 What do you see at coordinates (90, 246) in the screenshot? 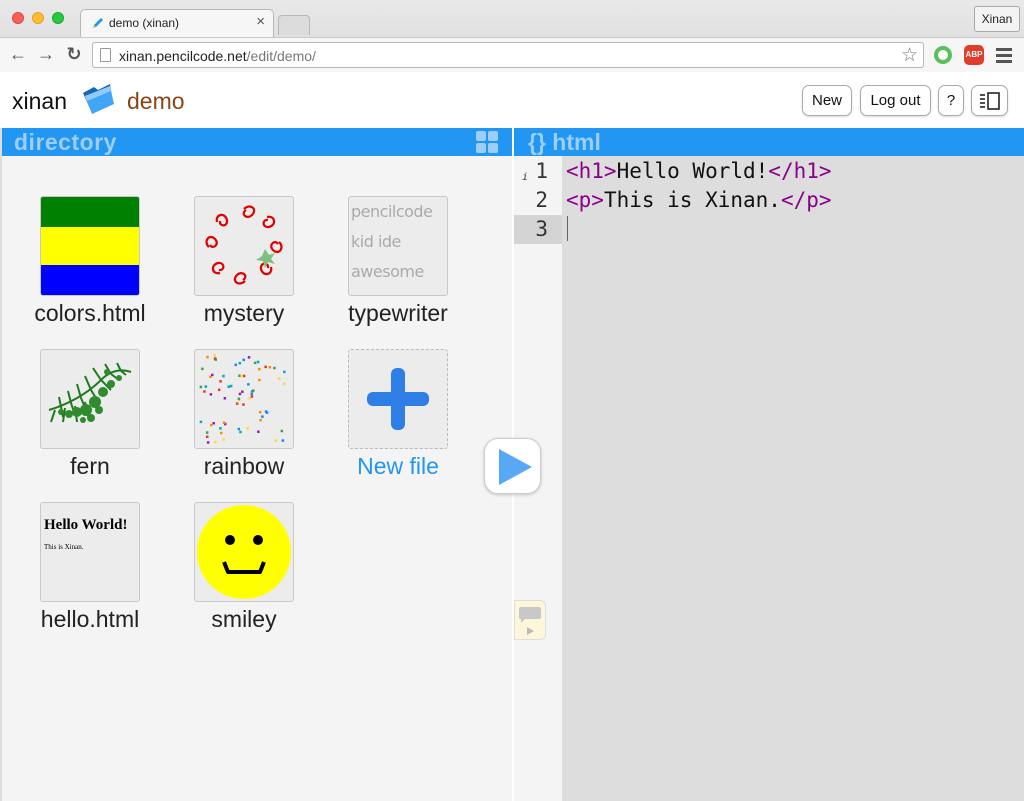
I see `colors-thumbnail` at bounding box center [90, 246].